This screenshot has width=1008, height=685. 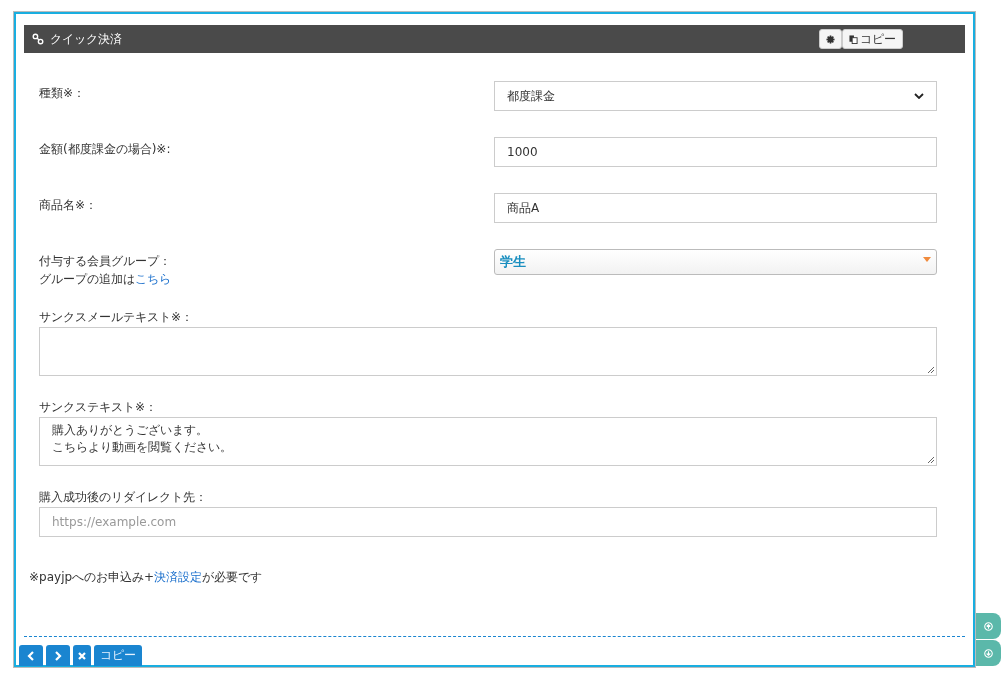 What do you see at coordinates (715, 152) in the screenshot?
I see `input-field: 1000` at bounding box center [715, 152].